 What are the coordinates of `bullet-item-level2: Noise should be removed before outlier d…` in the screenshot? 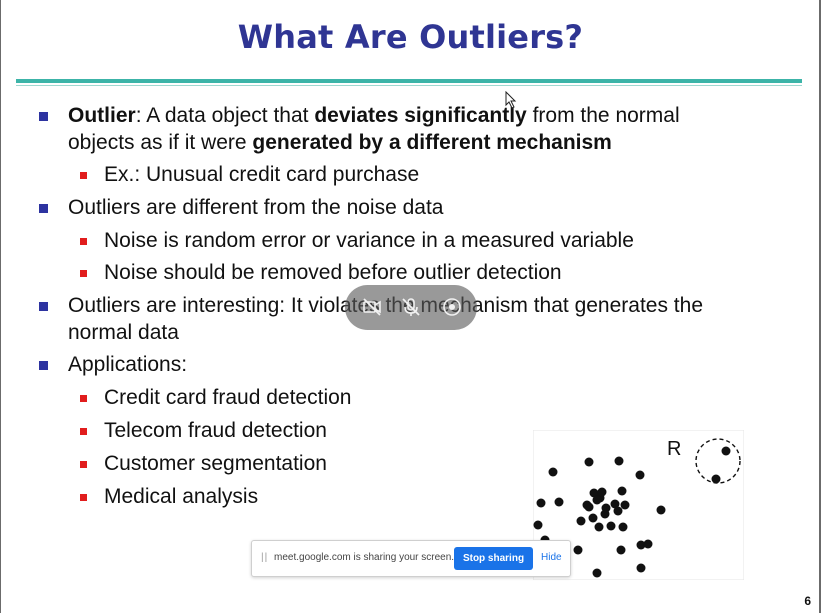 It's located at (333, 272).